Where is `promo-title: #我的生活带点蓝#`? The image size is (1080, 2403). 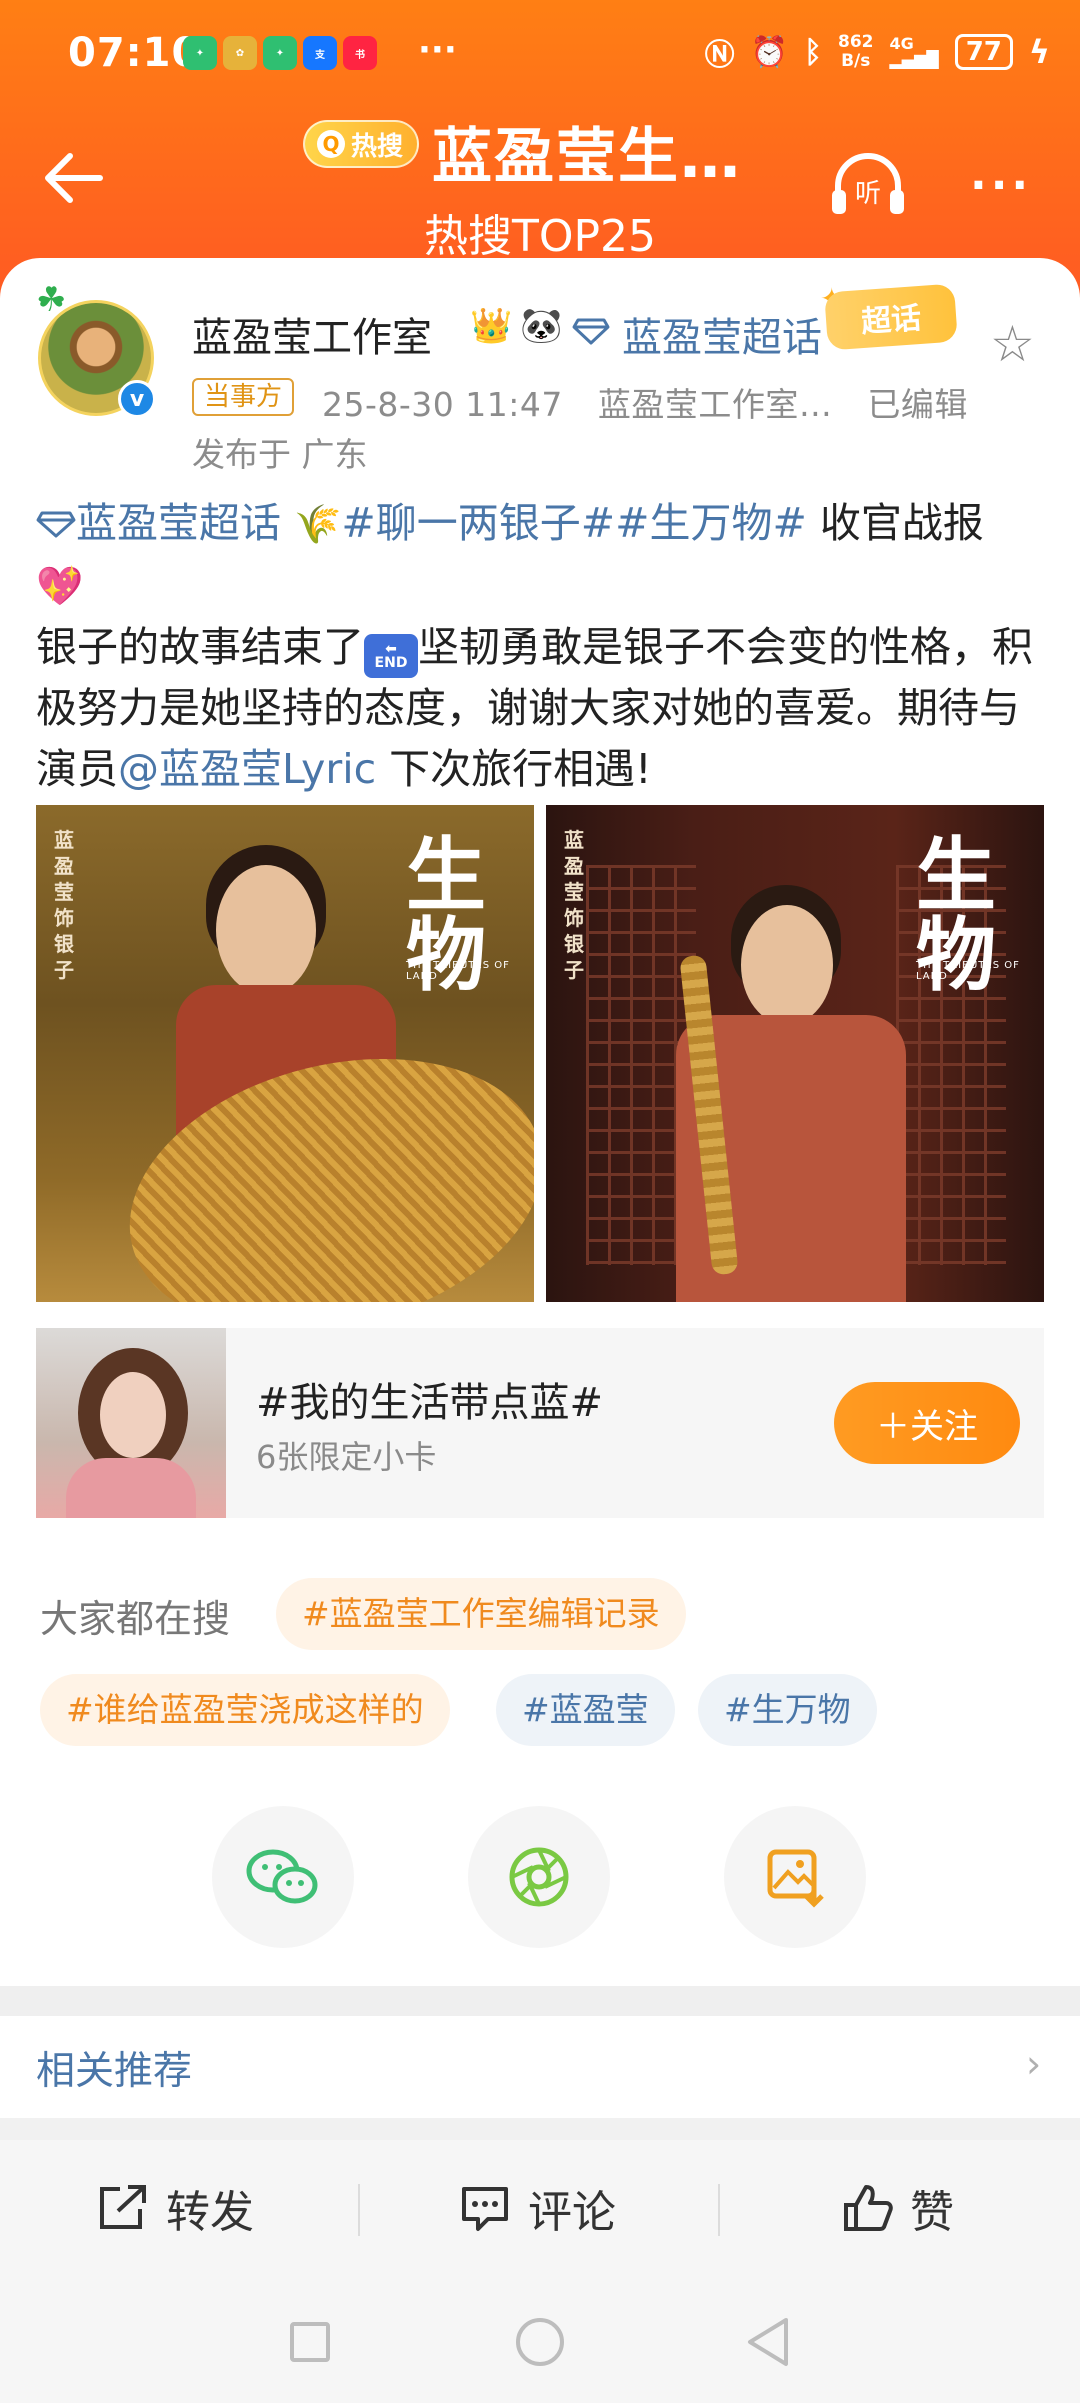
promo-title: #我的生活带点蓝# is located at coordinates (430, 1403).